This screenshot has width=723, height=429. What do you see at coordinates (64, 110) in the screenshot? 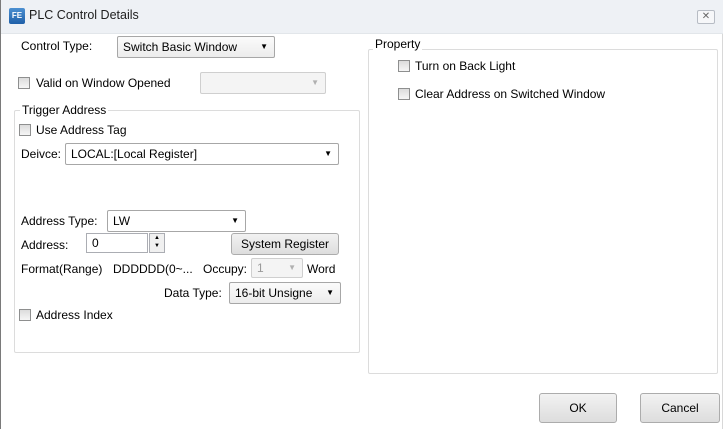
I see `trigger-address-title: Trigger Address` at bounding box center [64, 110].